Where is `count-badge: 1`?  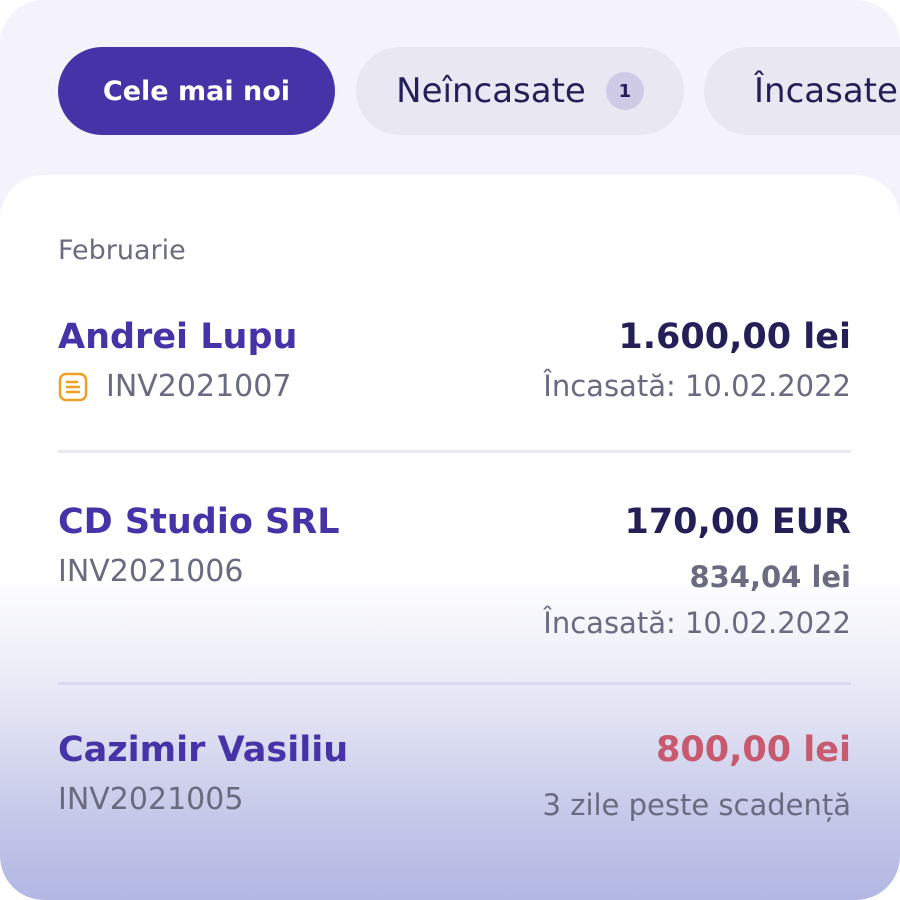 count-badge: 1 is located at coordinates (624, 91).